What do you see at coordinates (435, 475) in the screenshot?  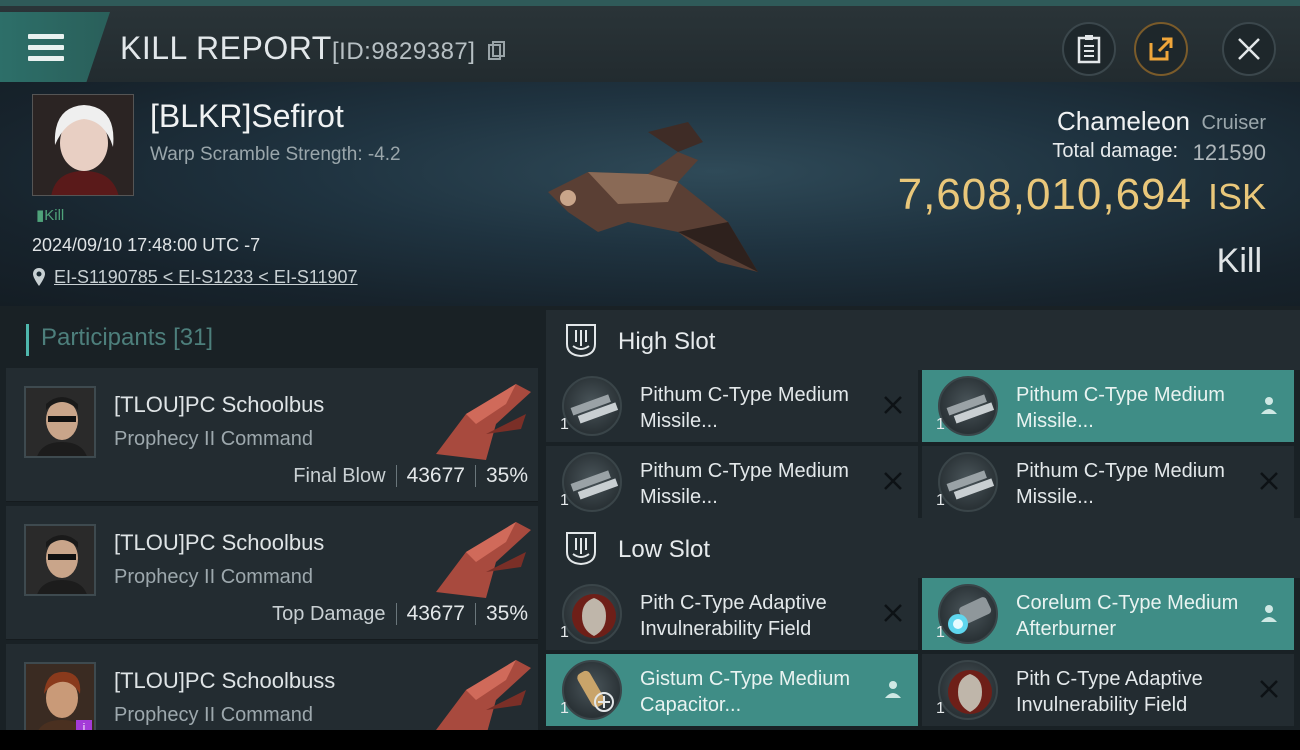 I see `participant-damage: 43677` at bounding box center [435, 475].